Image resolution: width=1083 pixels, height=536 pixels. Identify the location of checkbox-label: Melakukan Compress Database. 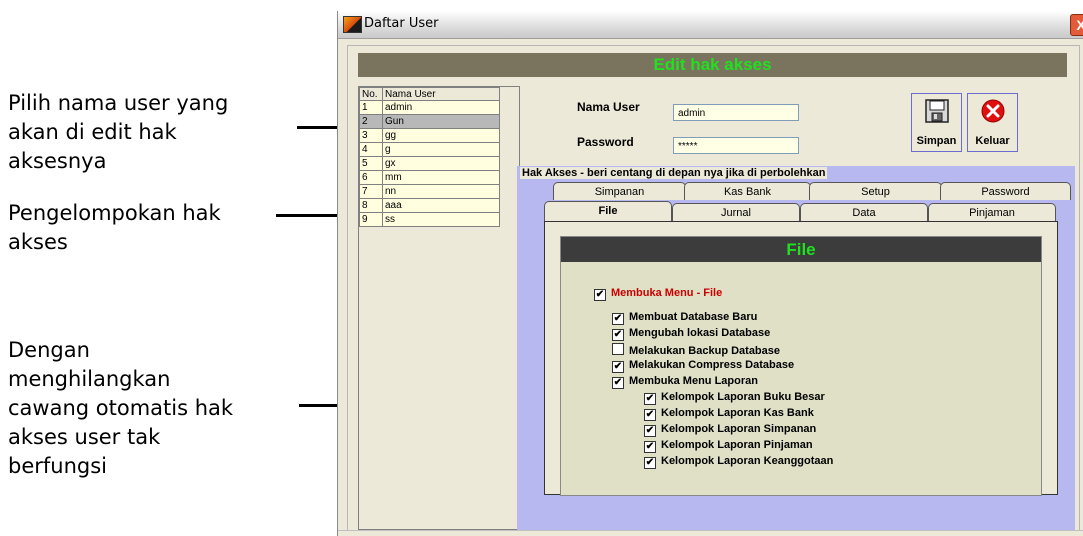
(712, 365).